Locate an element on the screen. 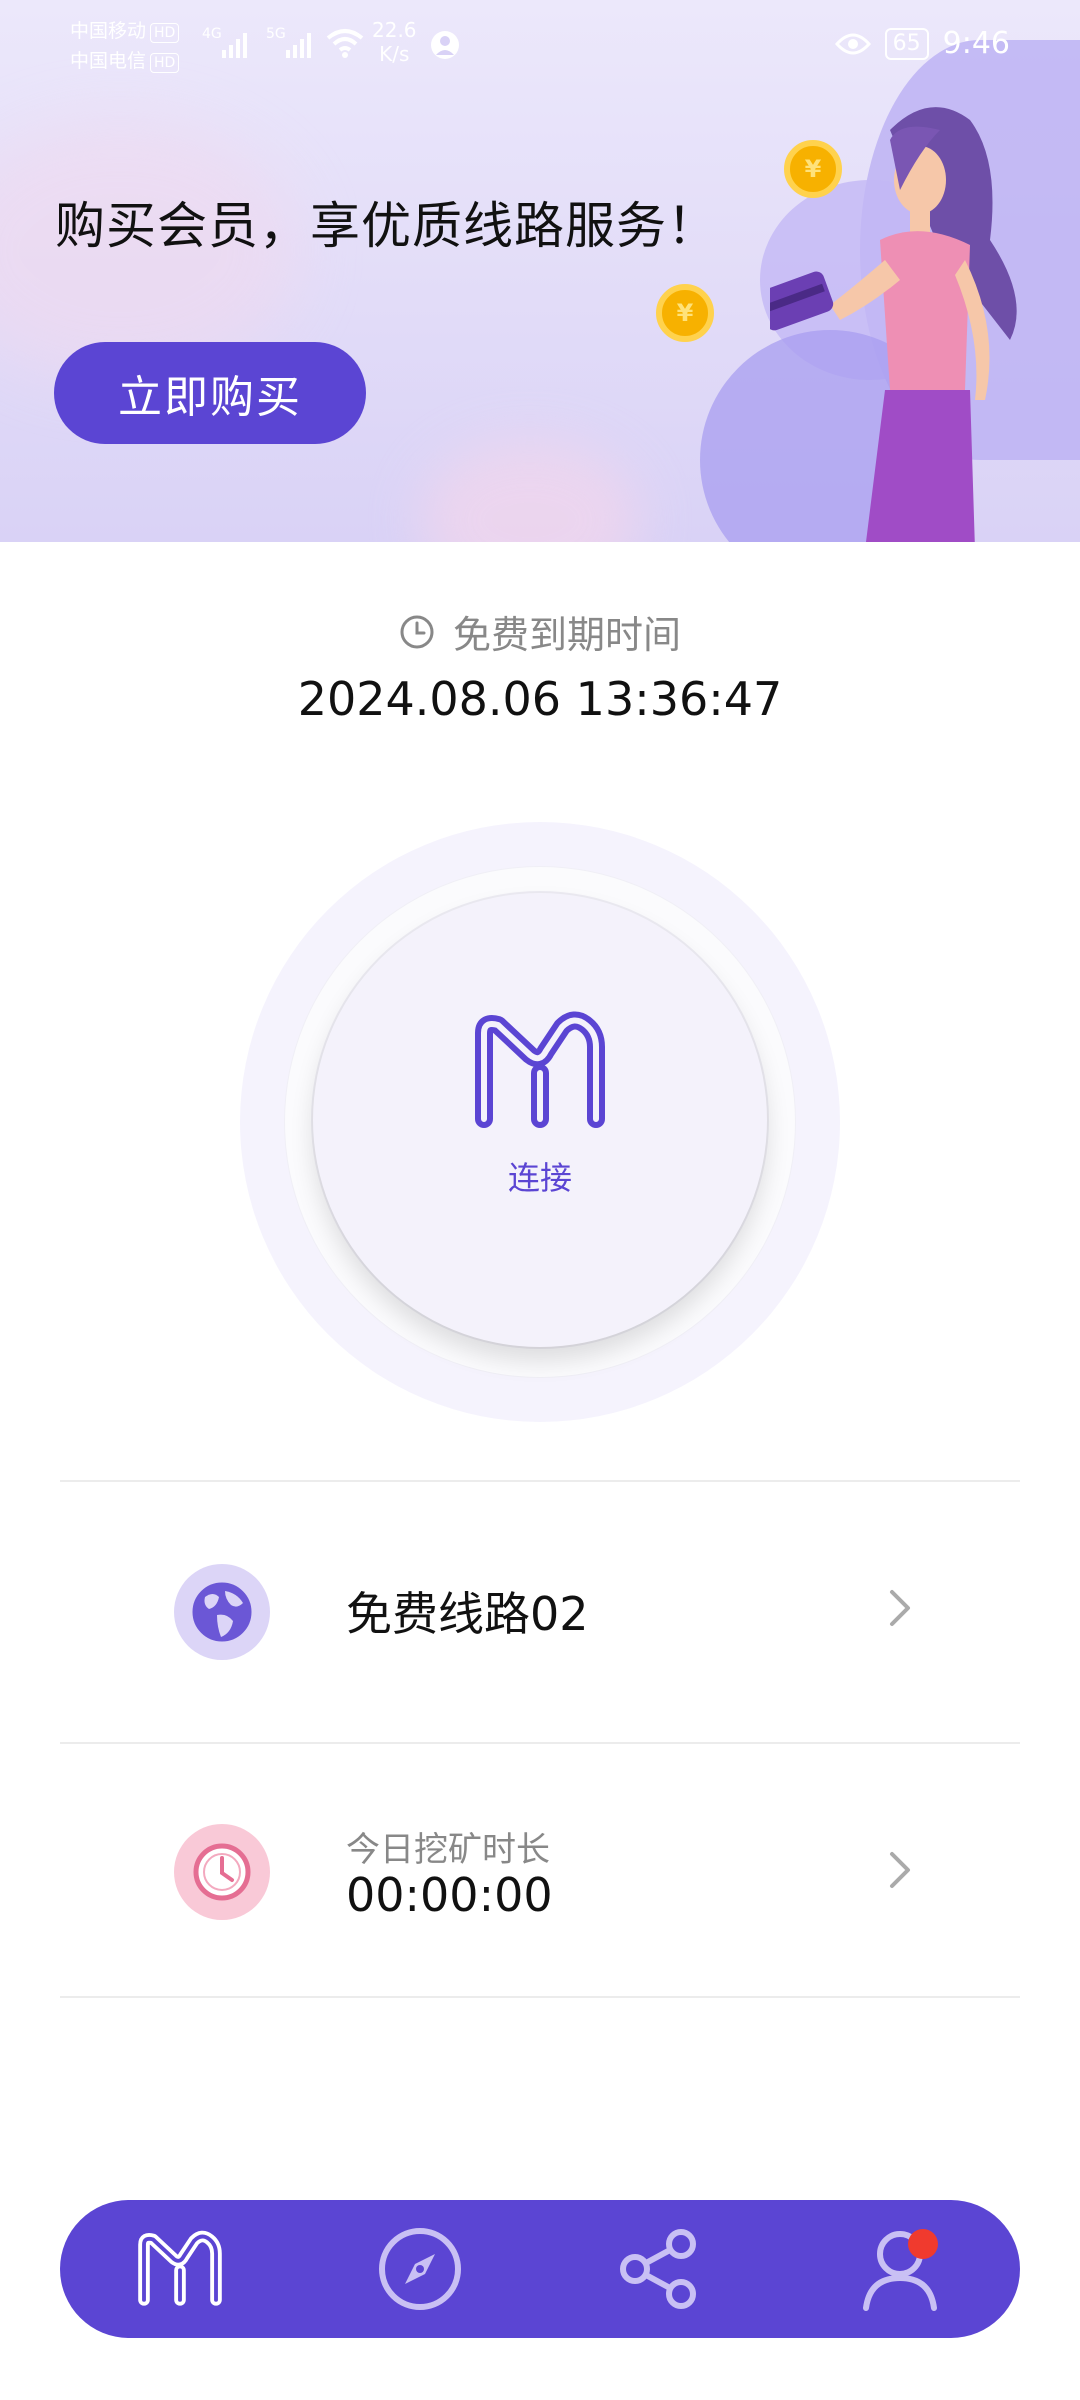  status-right: 65 9:46 is located at coordinates (922, 43).